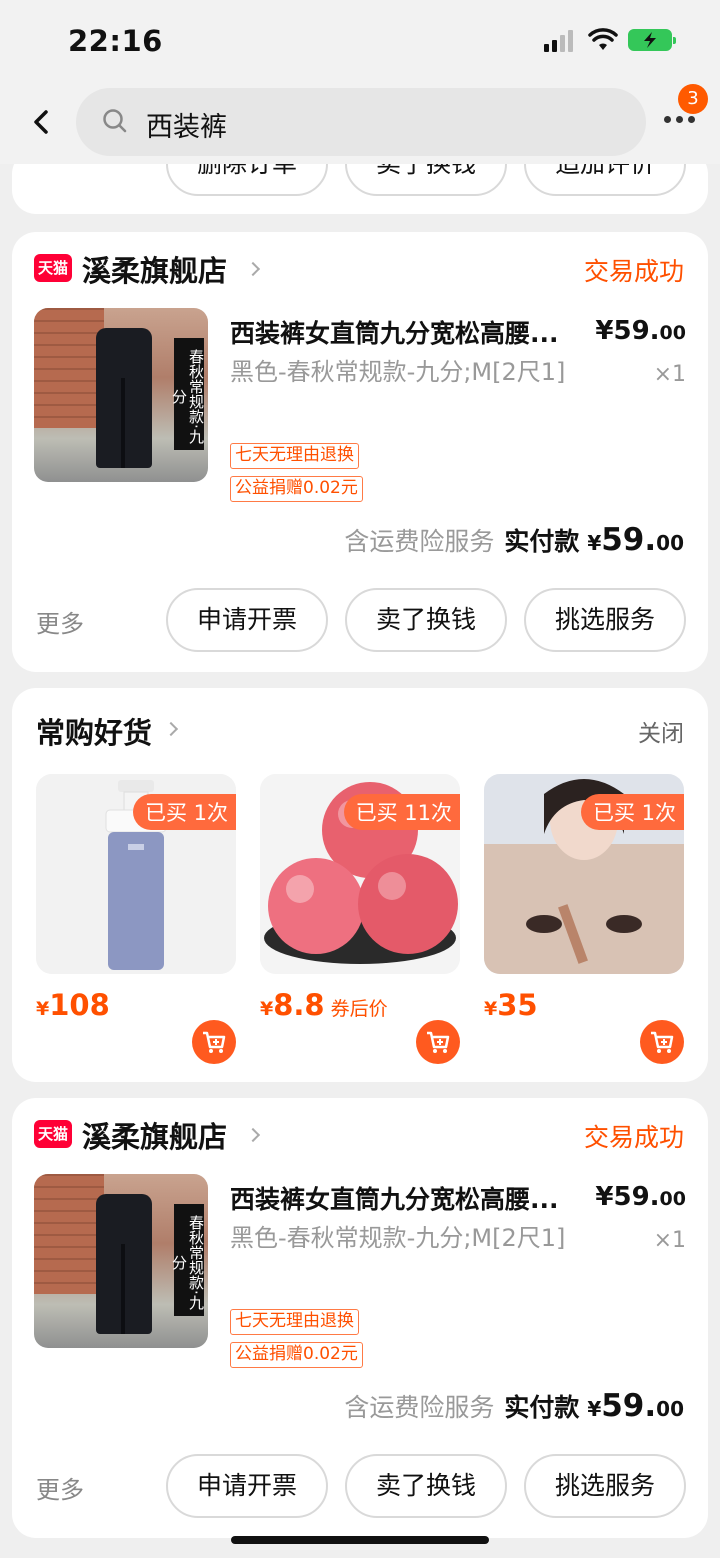 Image resolution: width=720 pixels, height=1558 pixels. I want to click on product-card: 已买 11次, so click(360, 874).